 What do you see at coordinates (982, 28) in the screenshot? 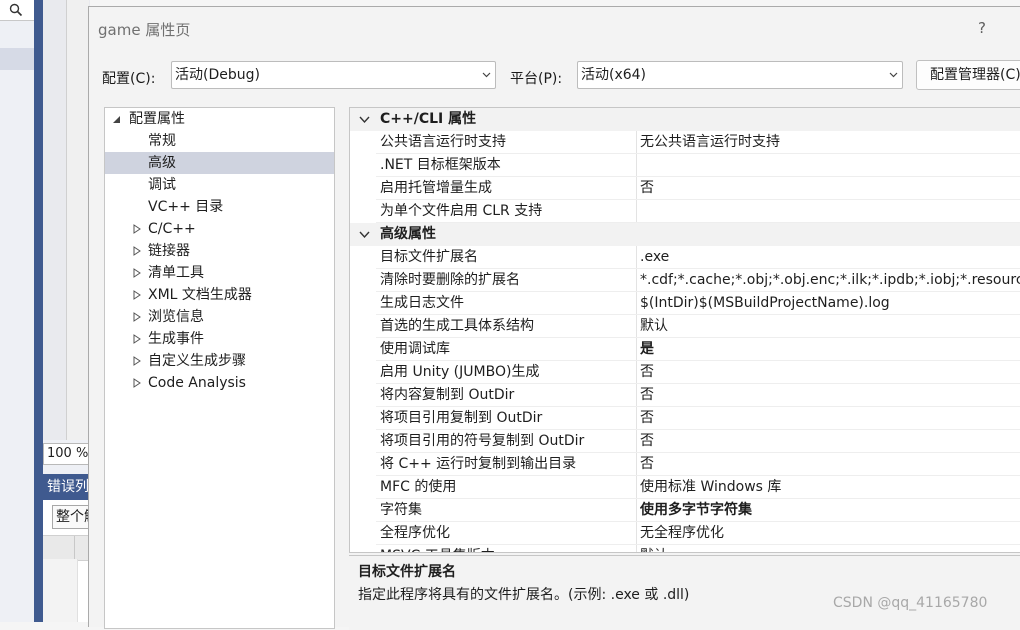
I see `help-button: ?` at bounding box center [982, 28].